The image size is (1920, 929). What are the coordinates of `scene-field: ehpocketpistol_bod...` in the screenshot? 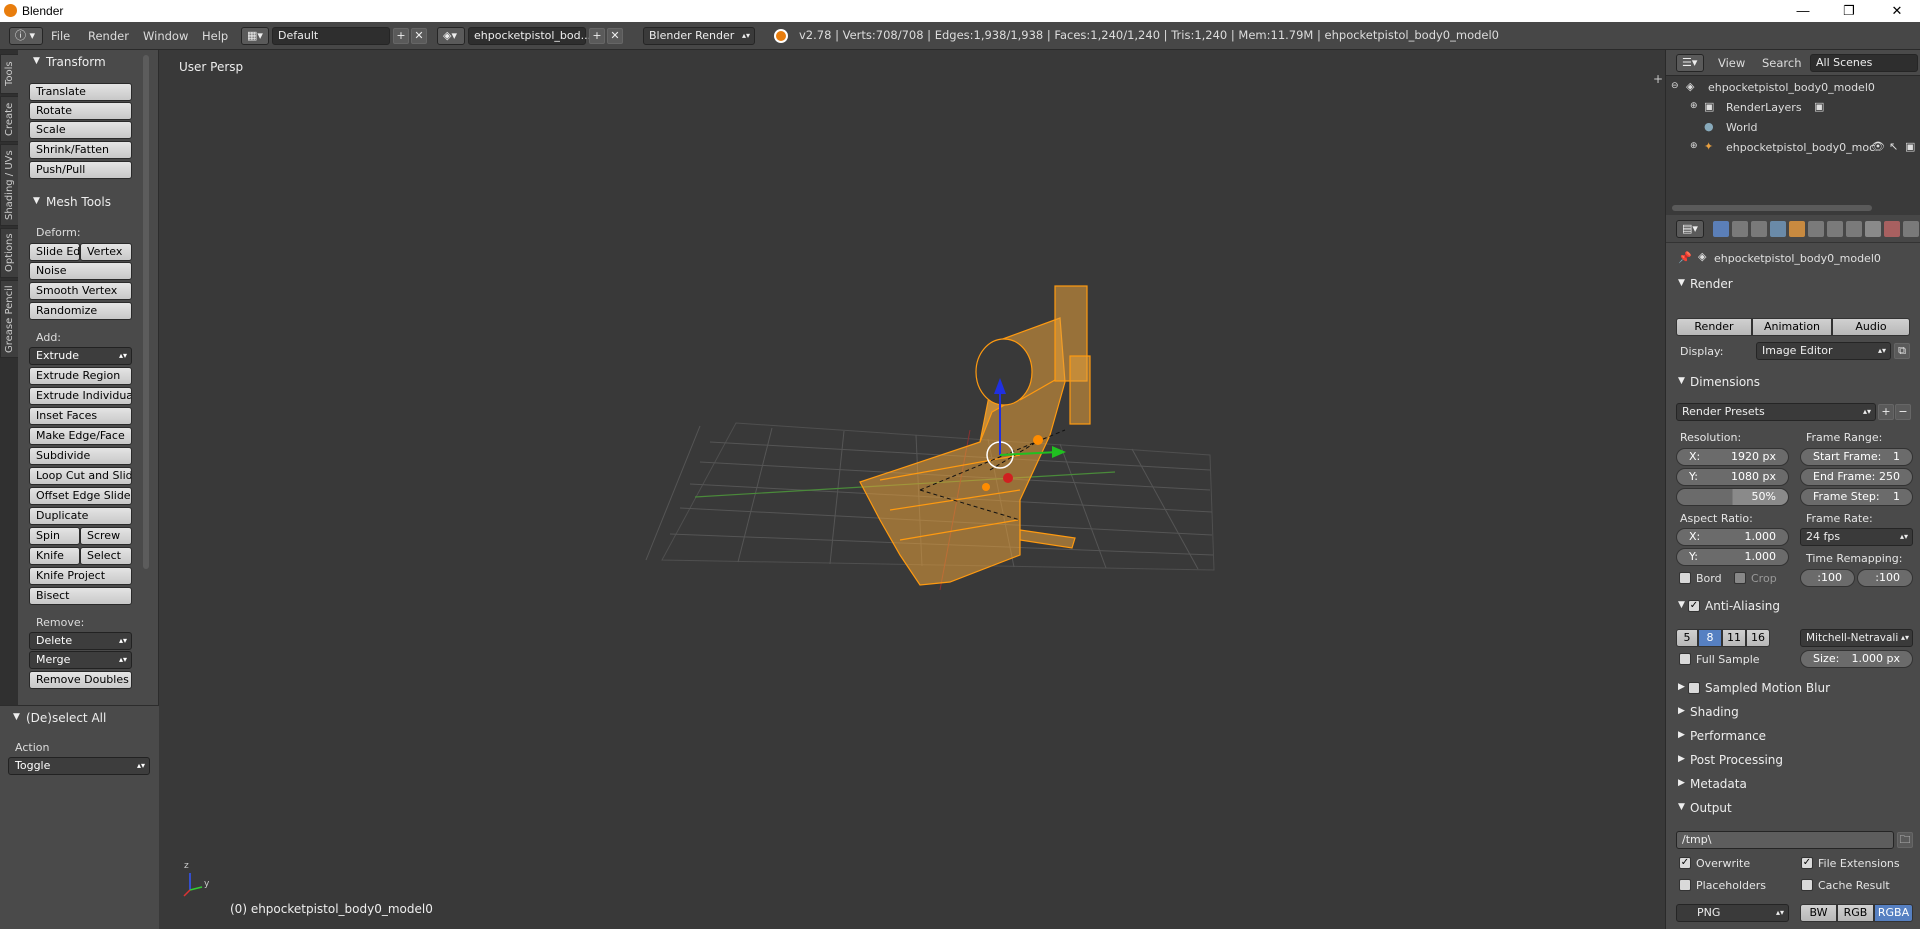 It's located at (529, 36).